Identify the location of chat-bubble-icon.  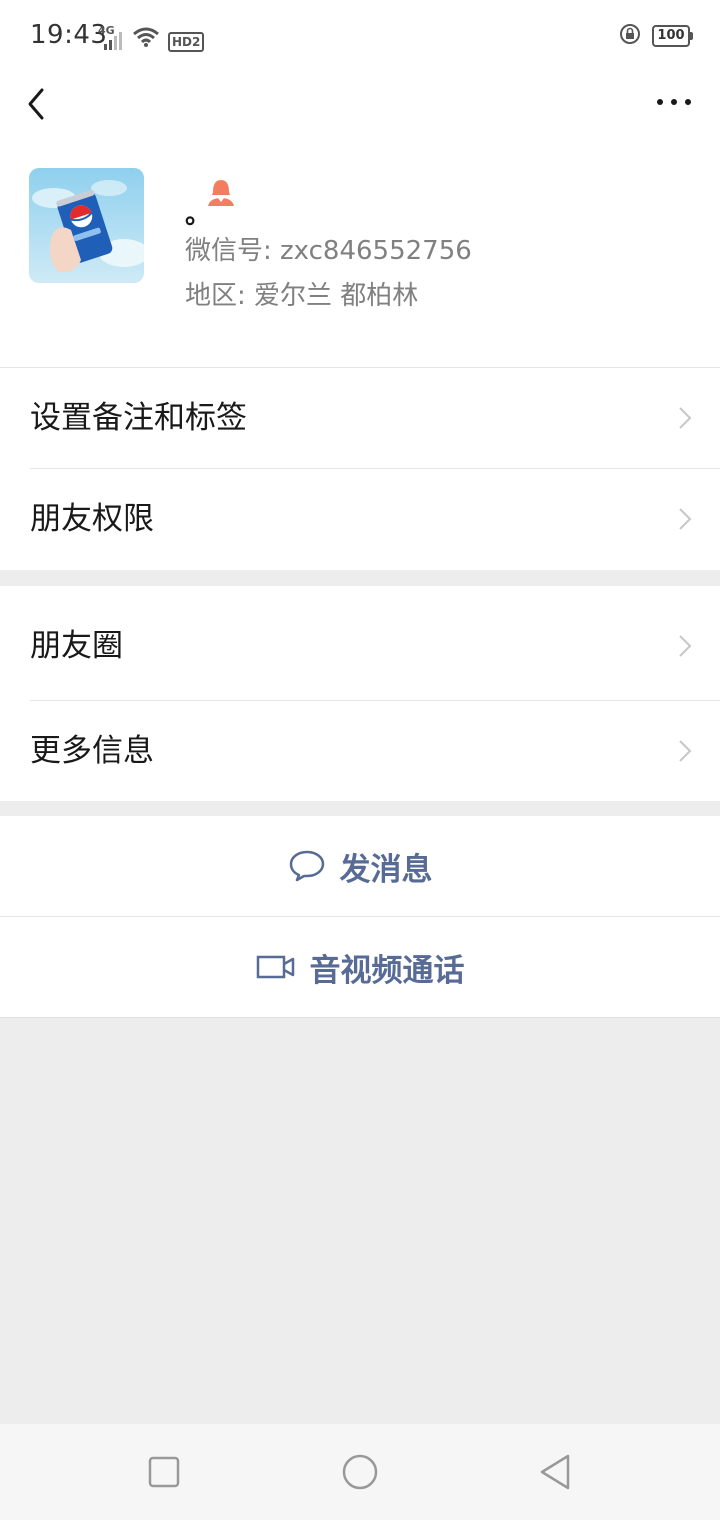
(306, 866).